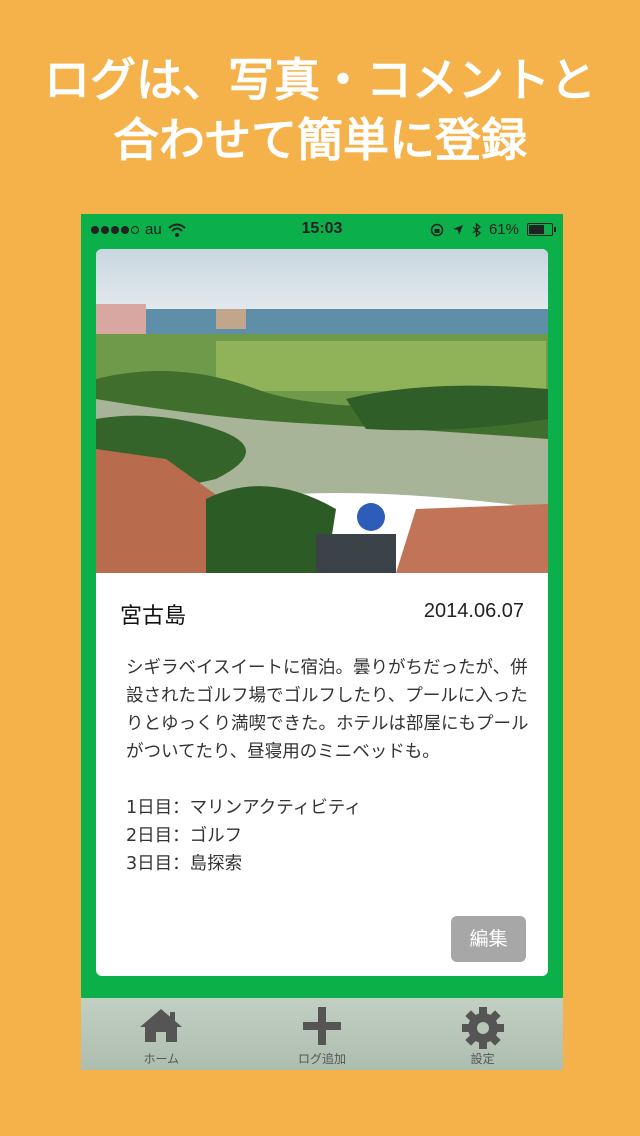 The width and height of the screenshot is (640, 1136). What do you see at coordinates (161, 1025) in the screenshot?
I see `home-icon` at bounding box center [161, 1025].